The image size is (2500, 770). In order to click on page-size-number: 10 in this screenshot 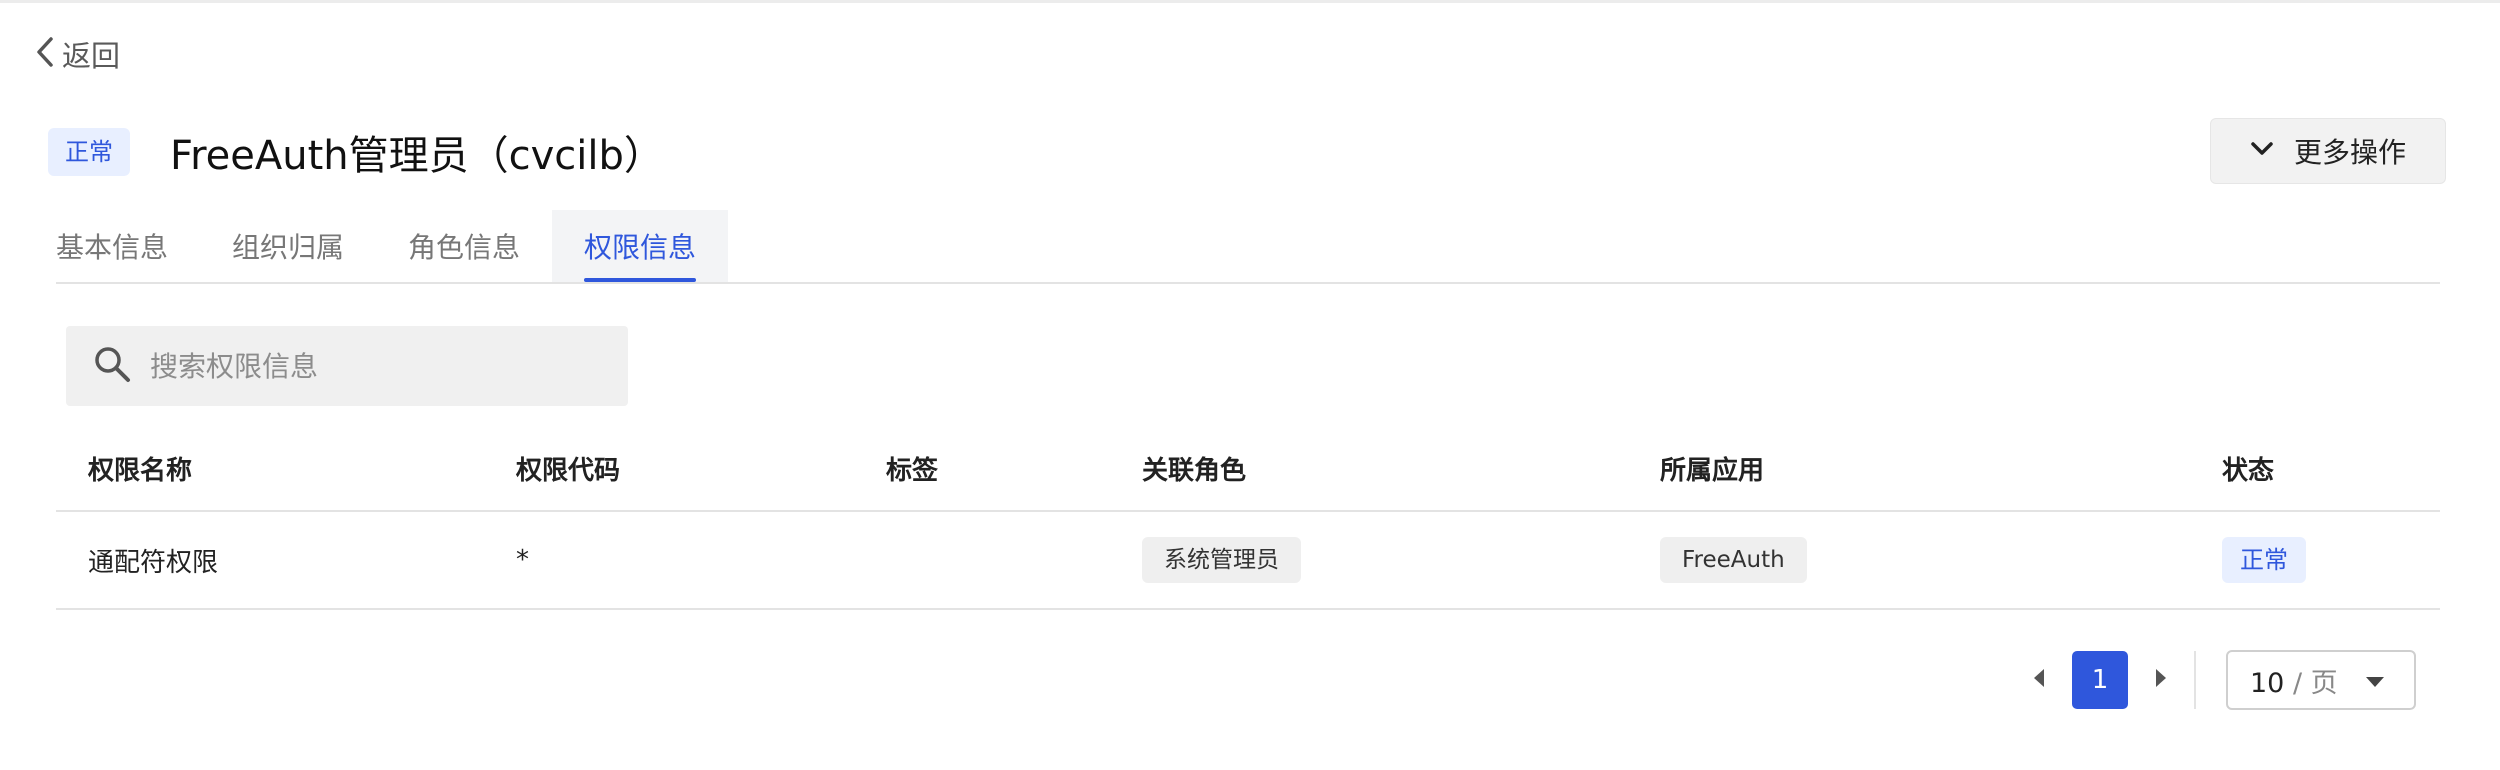, I will do `click(2267, 683)`.